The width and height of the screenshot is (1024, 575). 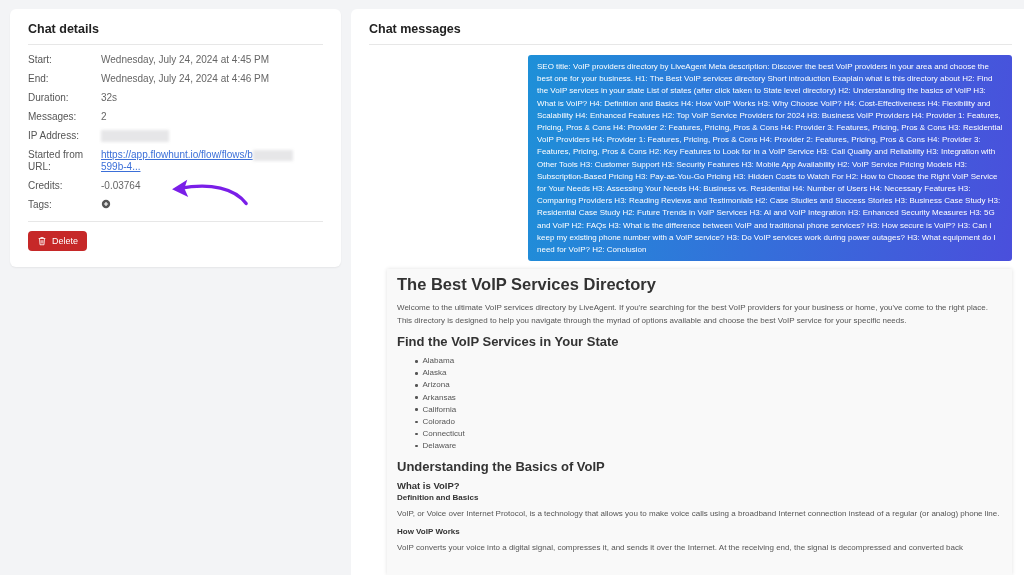 What do you see at coordinates (501, 466) in the screenshot?
I see `reply-heading: Understanding the Basics of VoIP` at bounding box center [501, 466].